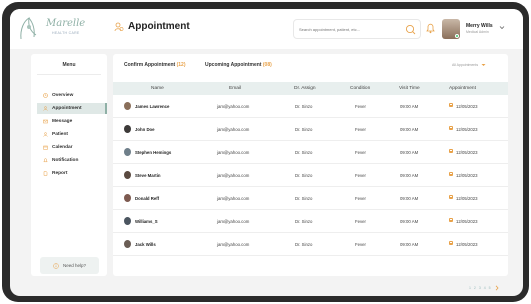 The width and height of the screenshot is (531, 304). What do you see at coordinates (410, 29) in the screenshot?
I see `search-icon` at bounding box center [410, 29].